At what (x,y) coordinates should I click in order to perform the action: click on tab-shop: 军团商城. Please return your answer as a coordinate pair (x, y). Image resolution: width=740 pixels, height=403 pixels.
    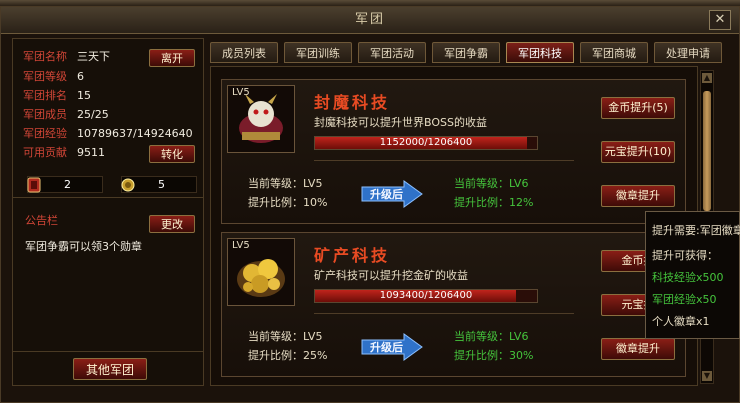
    Looking at the image, I should click on (614, 52).